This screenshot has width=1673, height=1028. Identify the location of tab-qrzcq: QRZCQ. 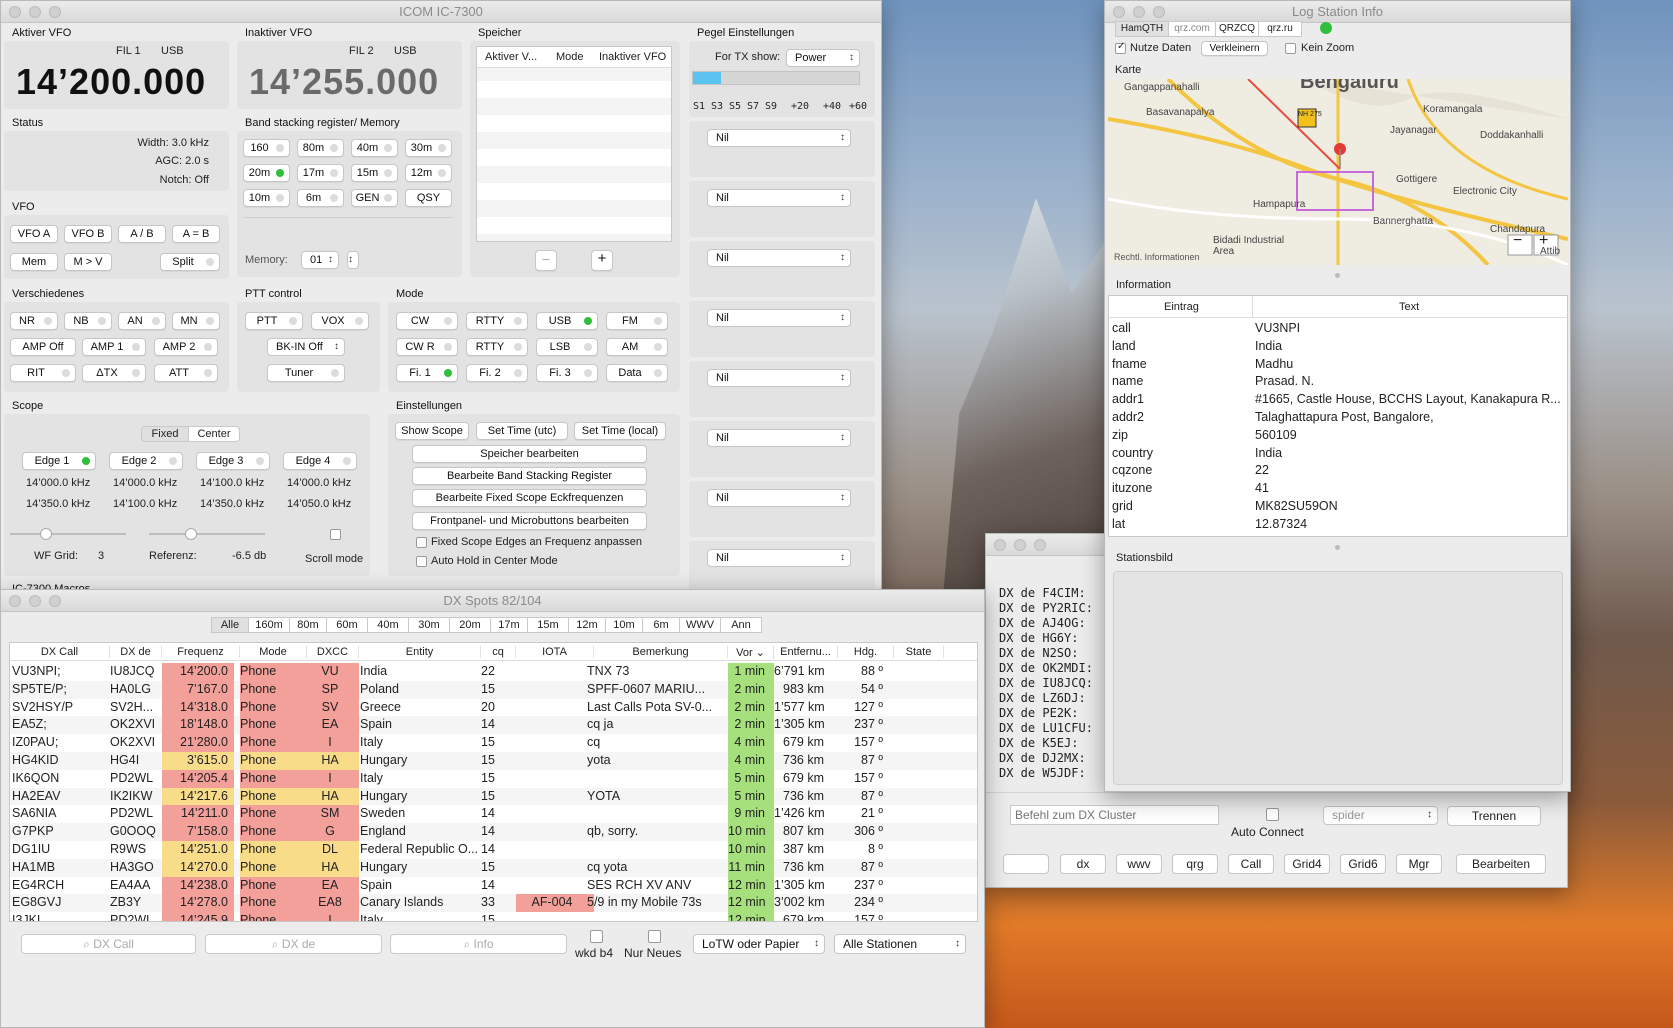
(1237, 29).